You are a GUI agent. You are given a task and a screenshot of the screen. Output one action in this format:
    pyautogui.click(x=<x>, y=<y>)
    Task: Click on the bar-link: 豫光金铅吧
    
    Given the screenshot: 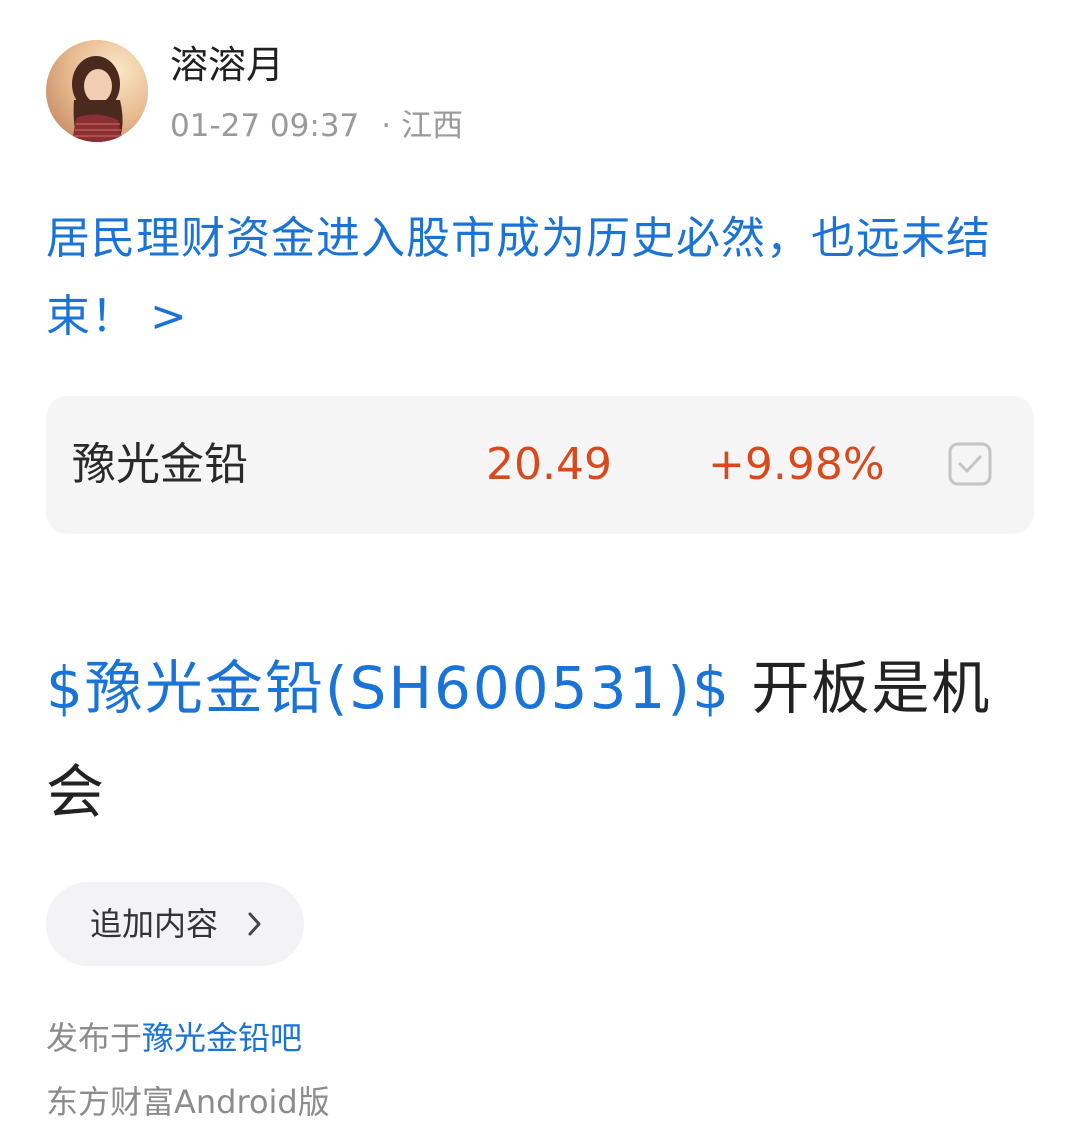 What is the action you would take?
    pyautogui.click(x=222, y=1038)
    